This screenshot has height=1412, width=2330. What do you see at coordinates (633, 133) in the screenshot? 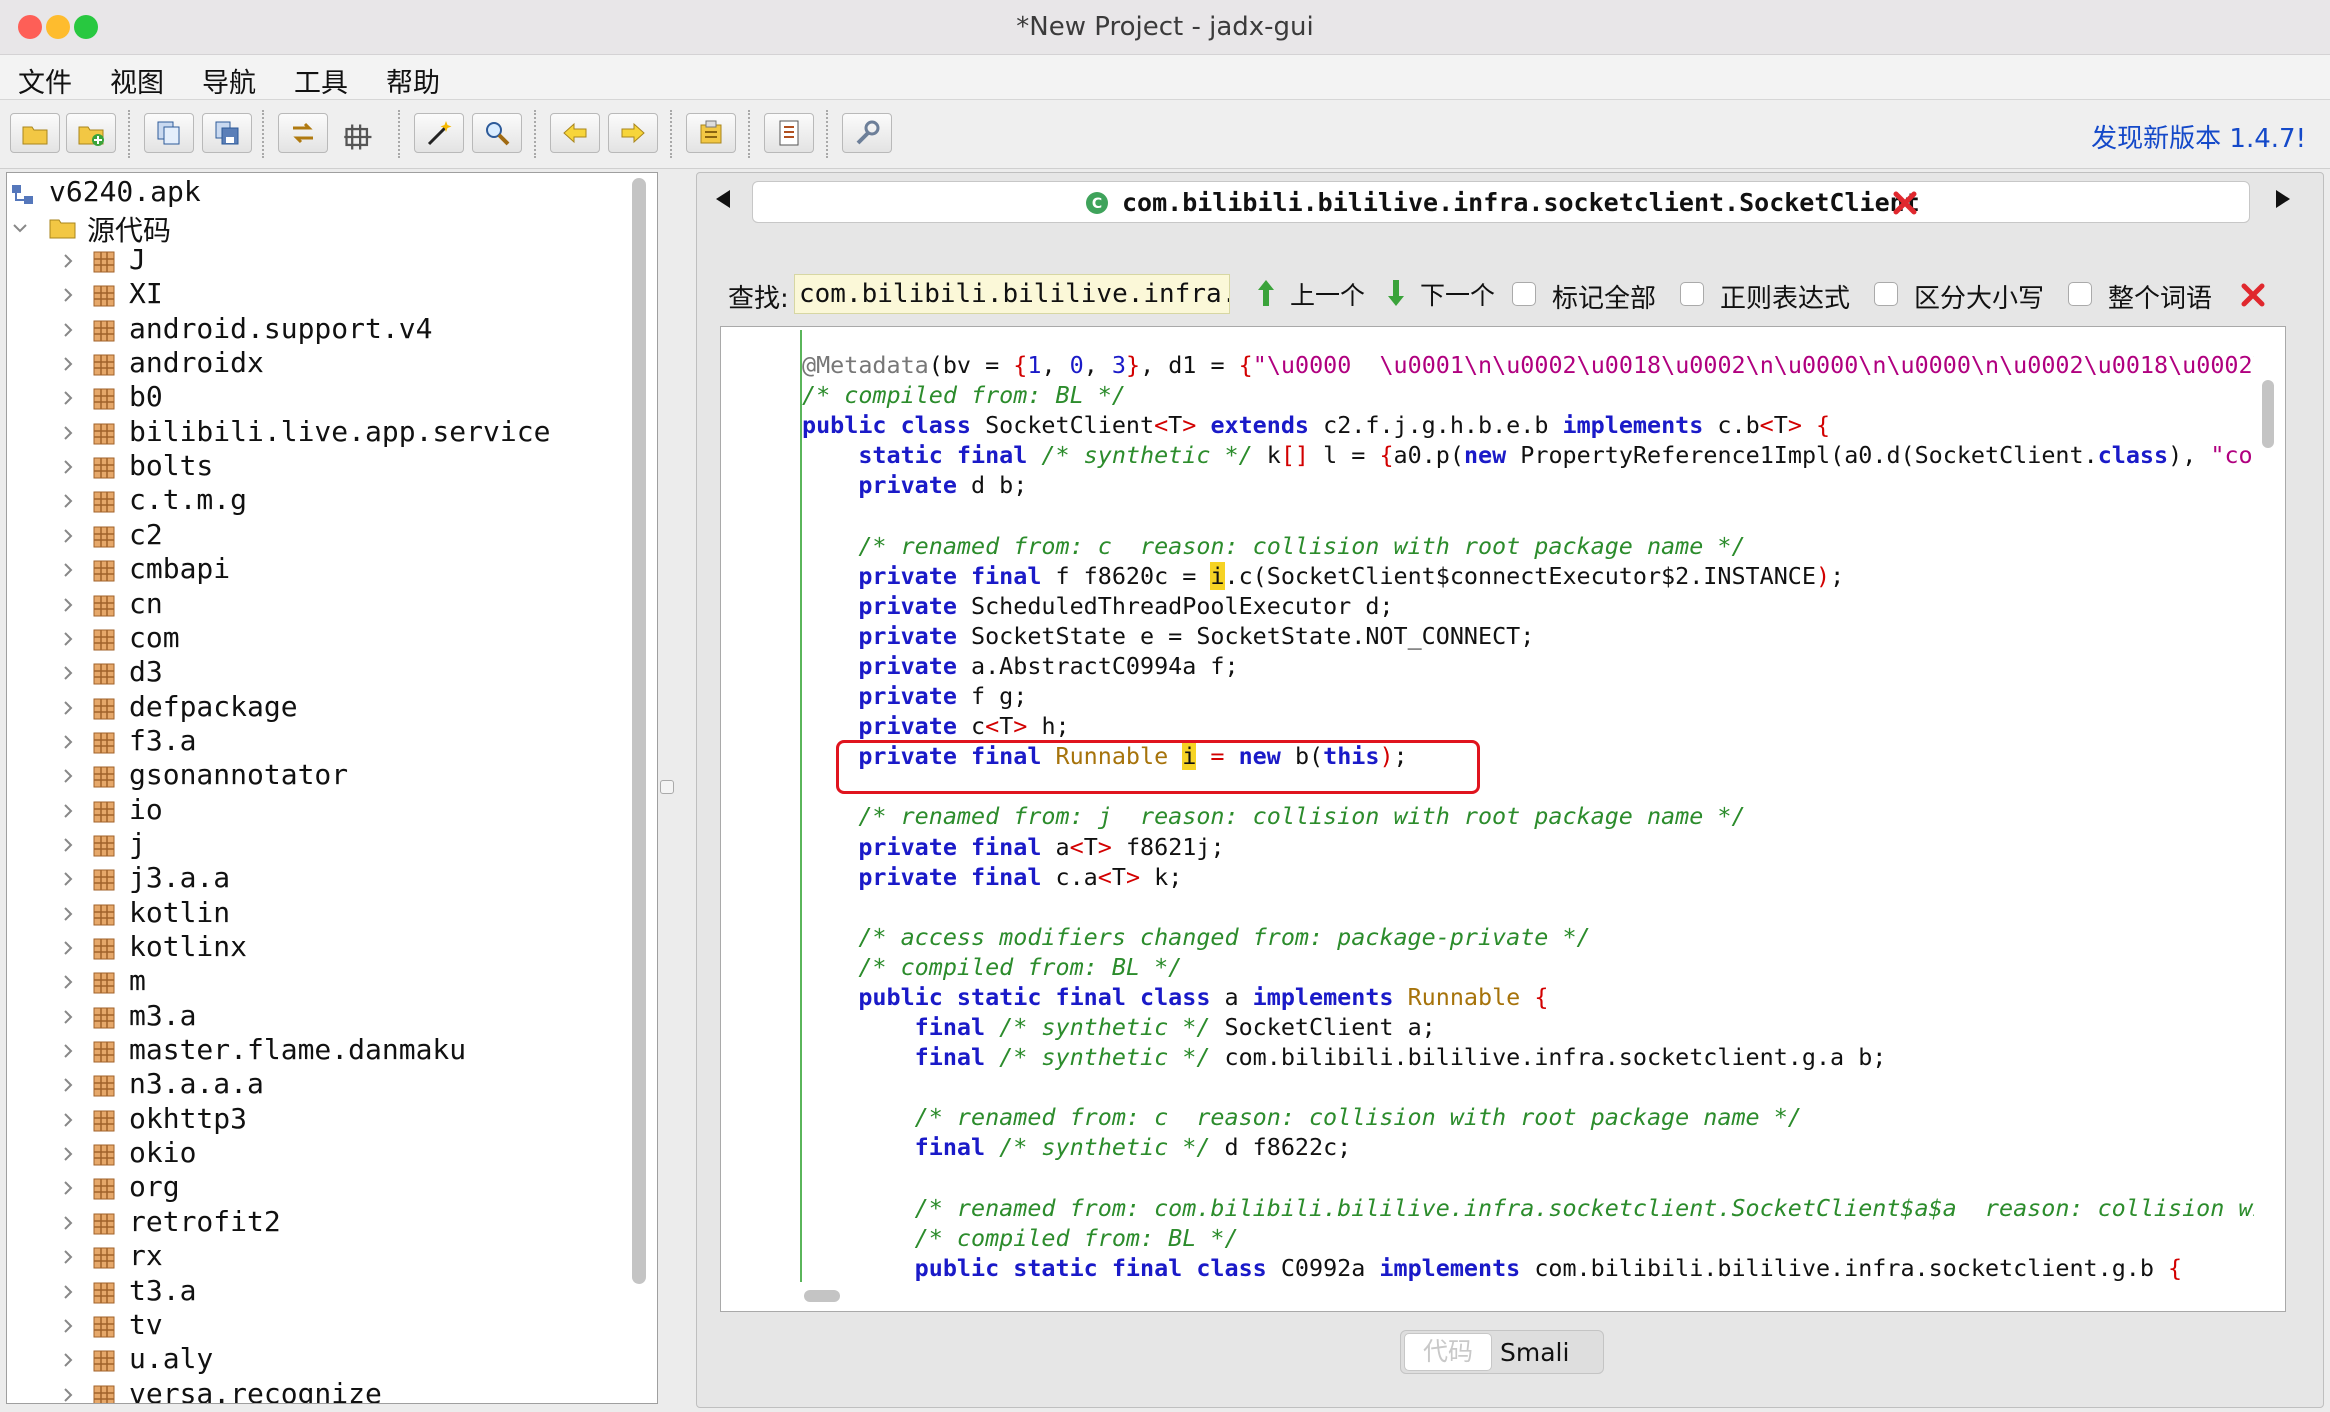
I see `forward-button` at bounding box center [633, 133].